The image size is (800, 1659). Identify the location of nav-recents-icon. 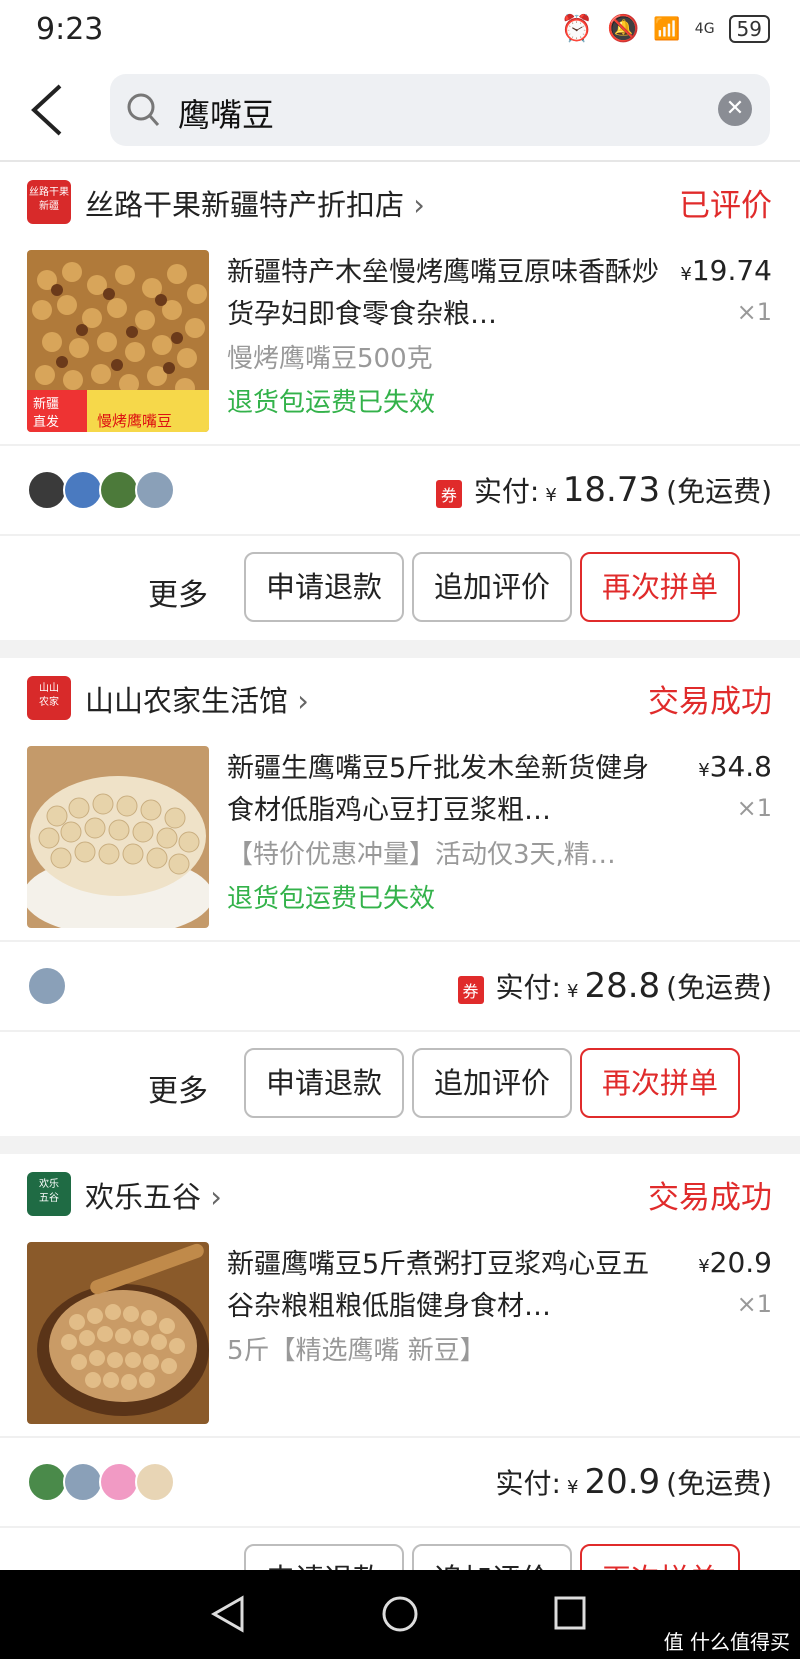
(570, 1614).